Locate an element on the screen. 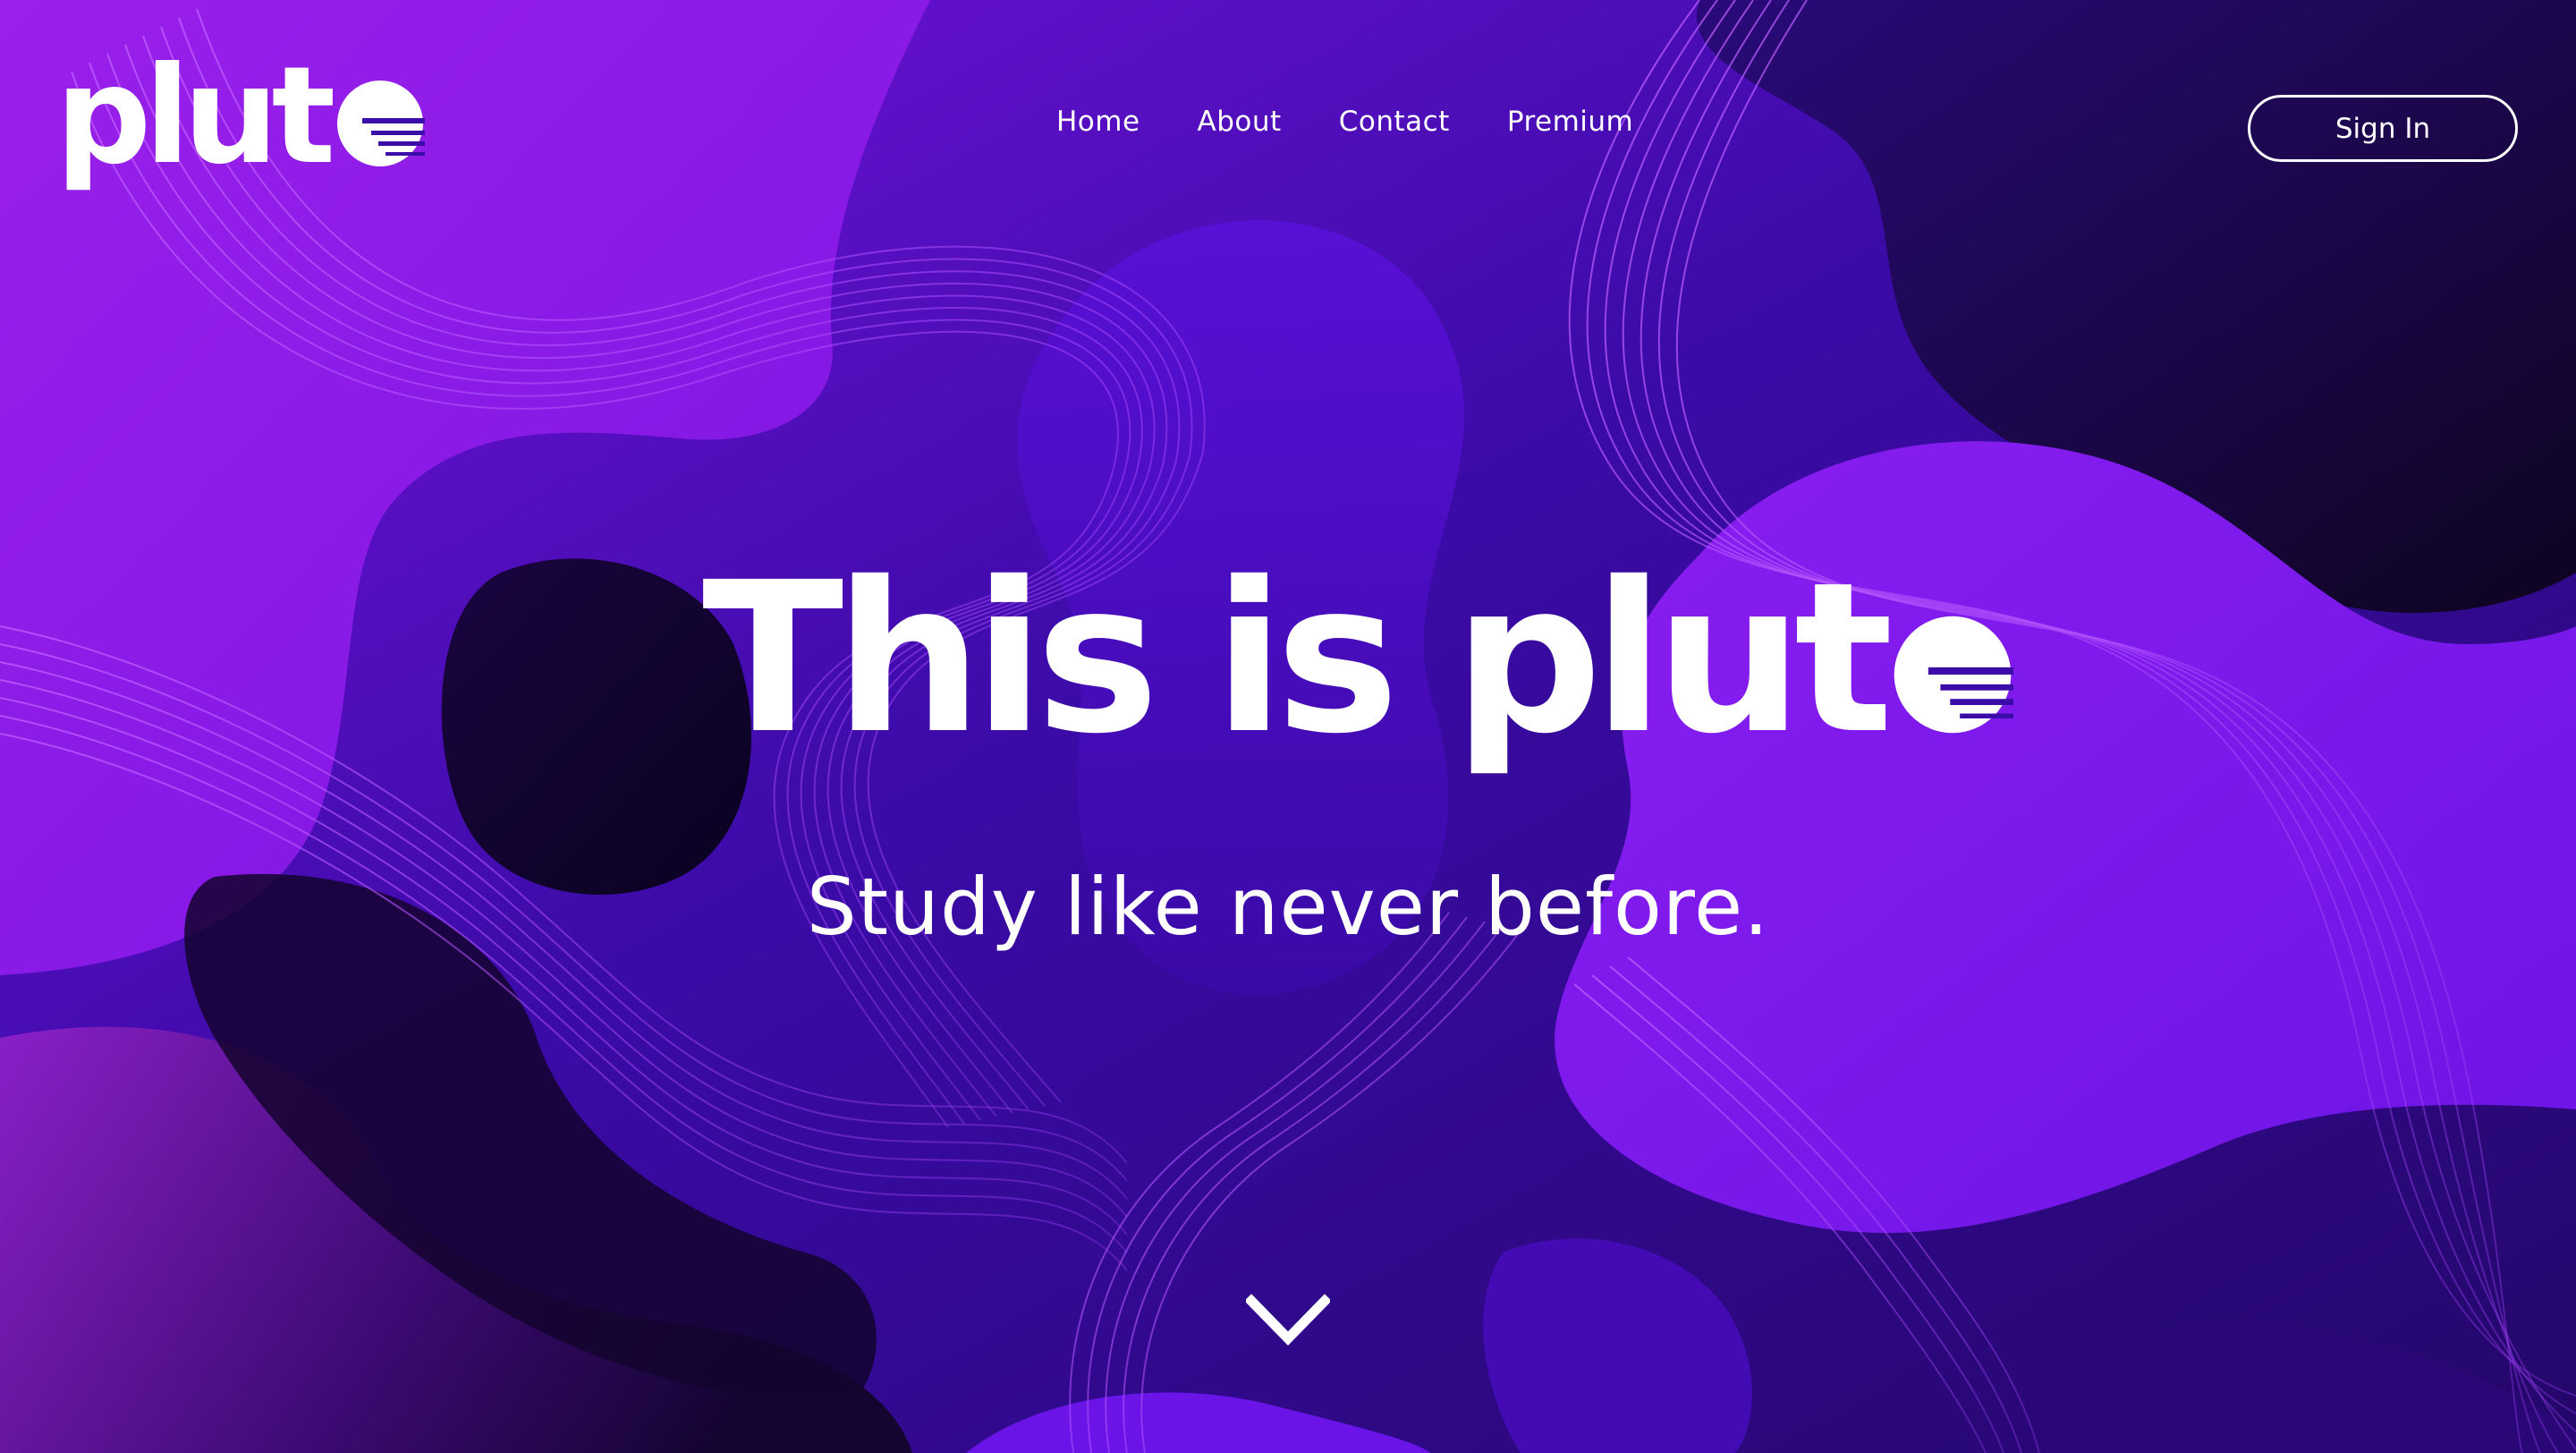 Image resolution: width=2576 pixels, height=1453 pixels. main-nav: Home About Contact Premium is located at coordinates (1344, 122).